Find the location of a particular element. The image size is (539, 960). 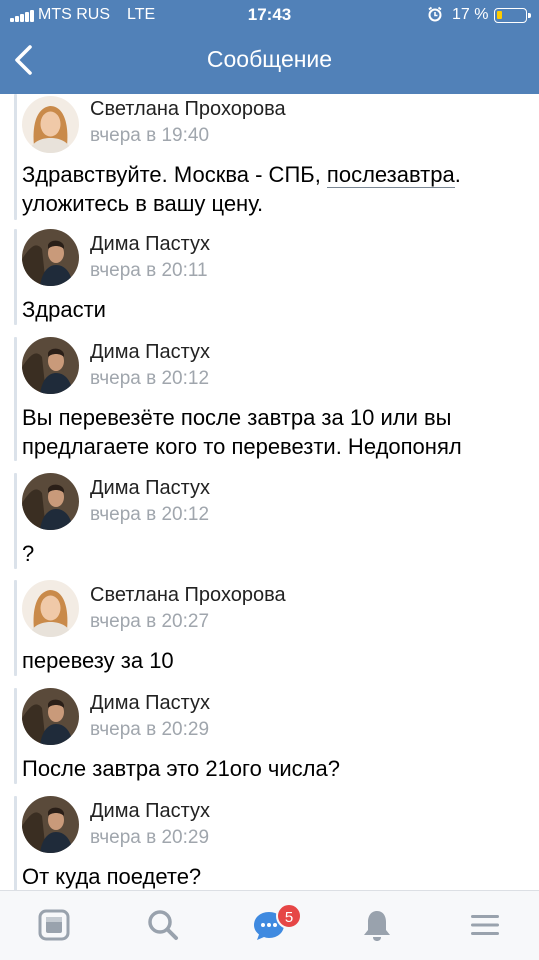

battery-level is located at coordinates (499, 15).